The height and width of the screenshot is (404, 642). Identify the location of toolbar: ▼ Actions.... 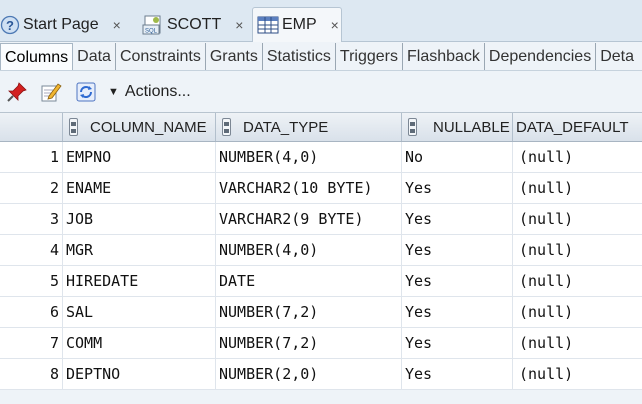
(321, 92).